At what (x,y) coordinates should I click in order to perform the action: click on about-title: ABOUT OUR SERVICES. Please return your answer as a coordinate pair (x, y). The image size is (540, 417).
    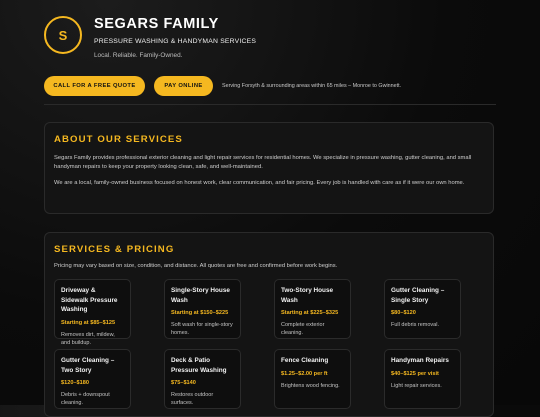
    Looking at the image, I should click on (118, 139).